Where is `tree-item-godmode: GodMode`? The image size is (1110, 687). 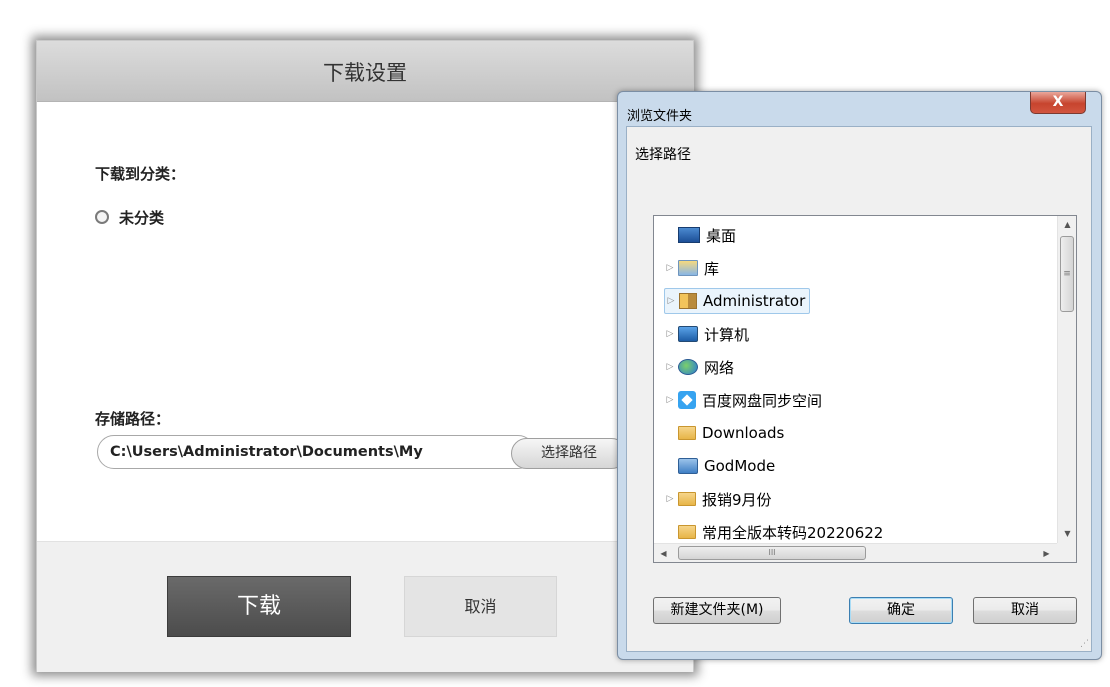
tree-item-godmode: GodMode is located at coordinates (719, 466).